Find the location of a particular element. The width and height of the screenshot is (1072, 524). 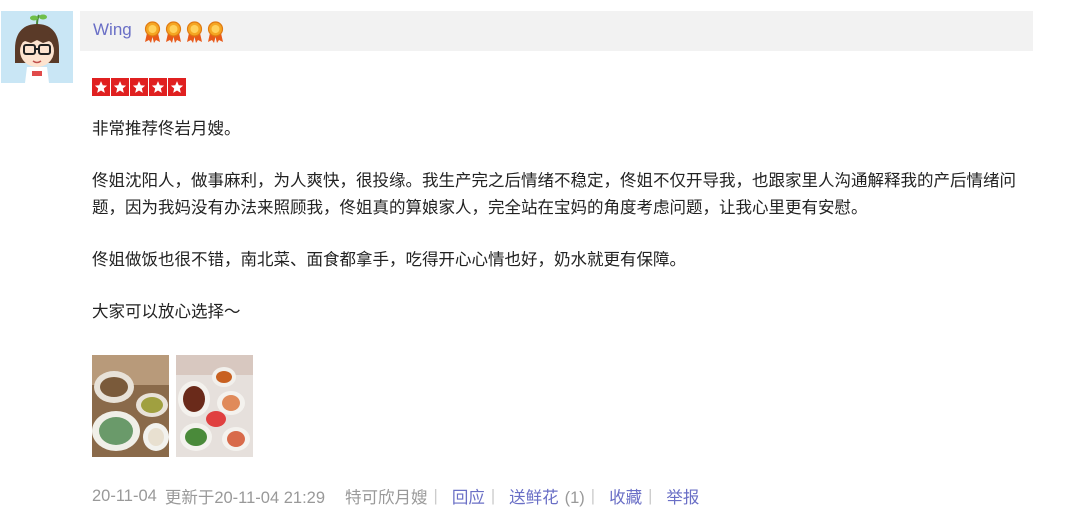

review-photos is located at coordinates (172, 406).